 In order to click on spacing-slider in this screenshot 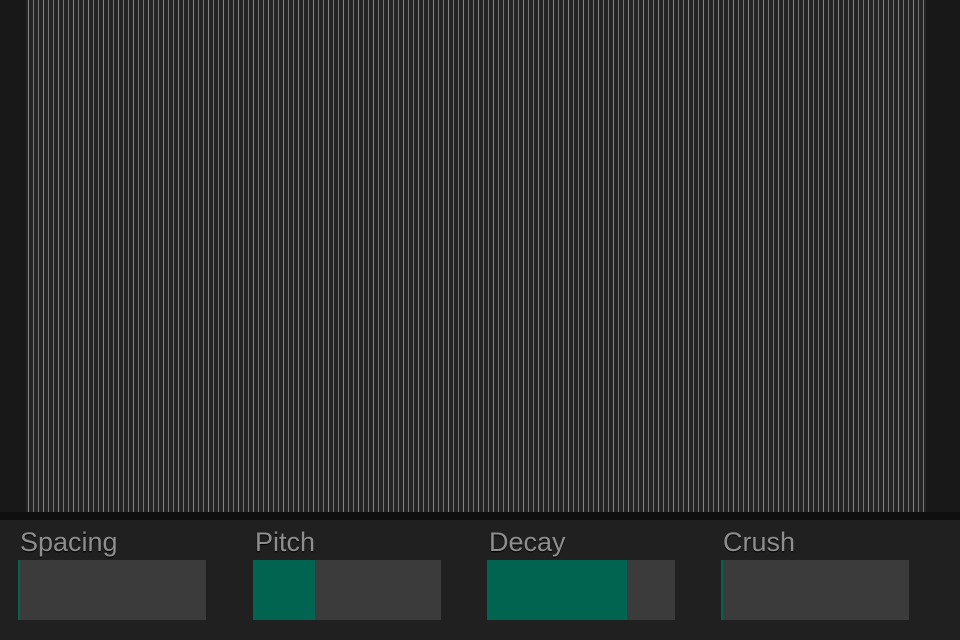, I will do `click(112, 590)`.